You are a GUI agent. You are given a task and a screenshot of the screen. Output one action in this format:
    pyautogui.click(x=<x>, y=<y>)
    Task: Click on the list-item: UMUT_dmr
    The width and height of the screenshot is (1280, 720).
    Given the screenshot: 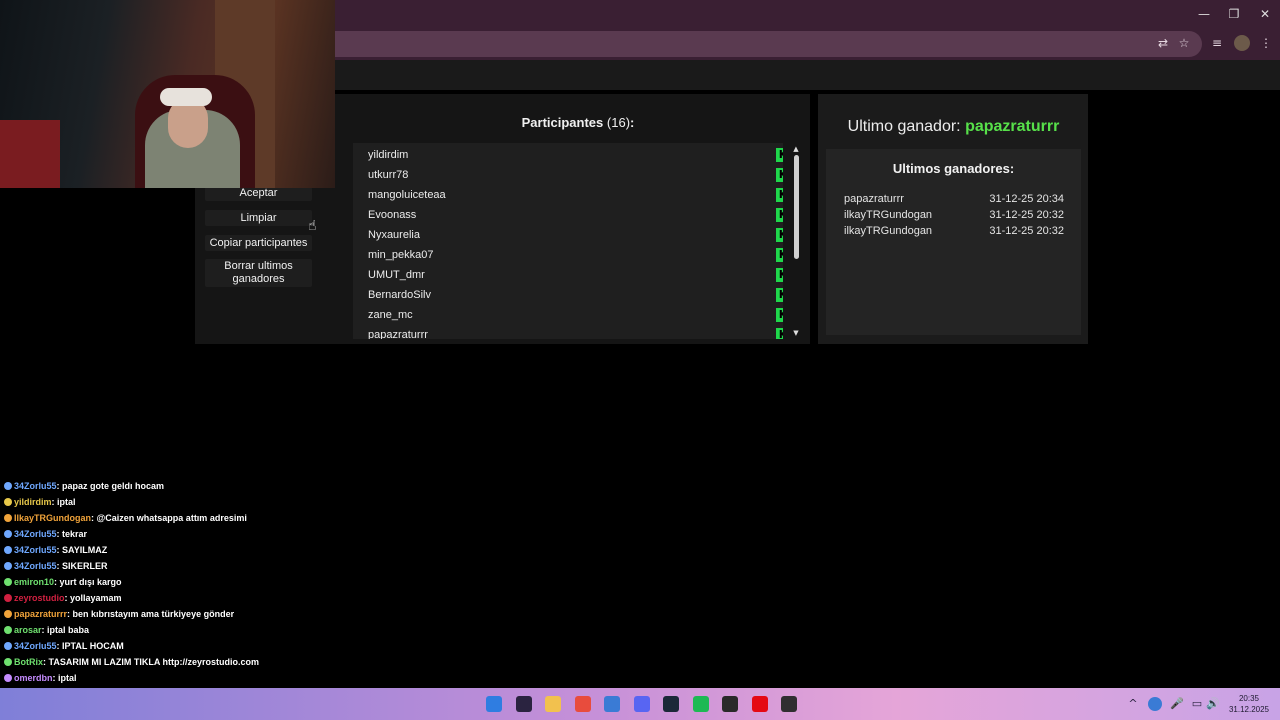 What is the action you would take?
    pyautogui.click(x=575, y=275)
    